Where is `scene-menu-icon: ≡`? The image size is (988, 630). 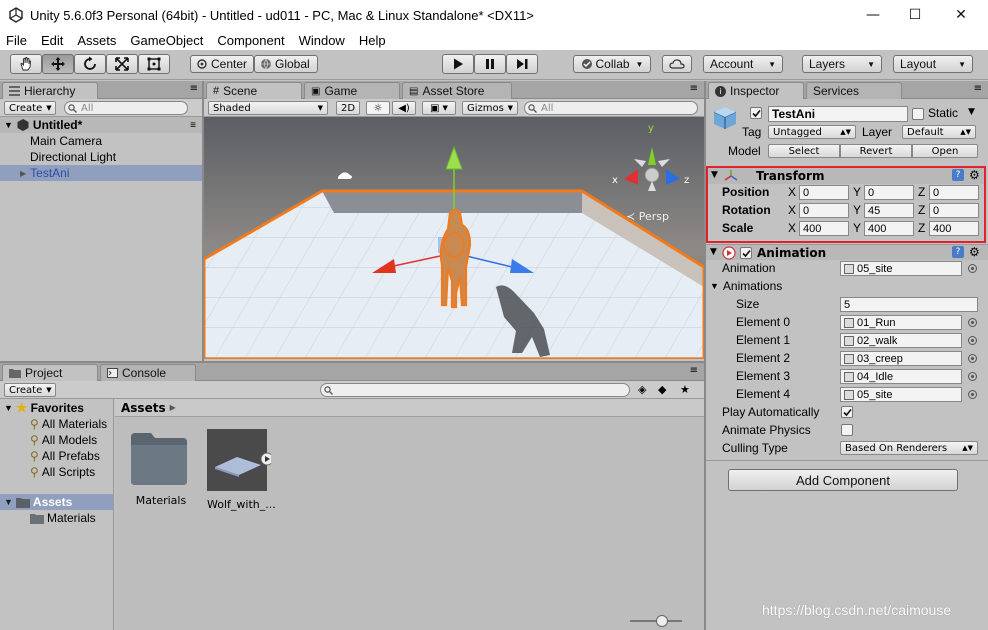 scene-menu-icon: ≡ is located at coordinates (193, 125).